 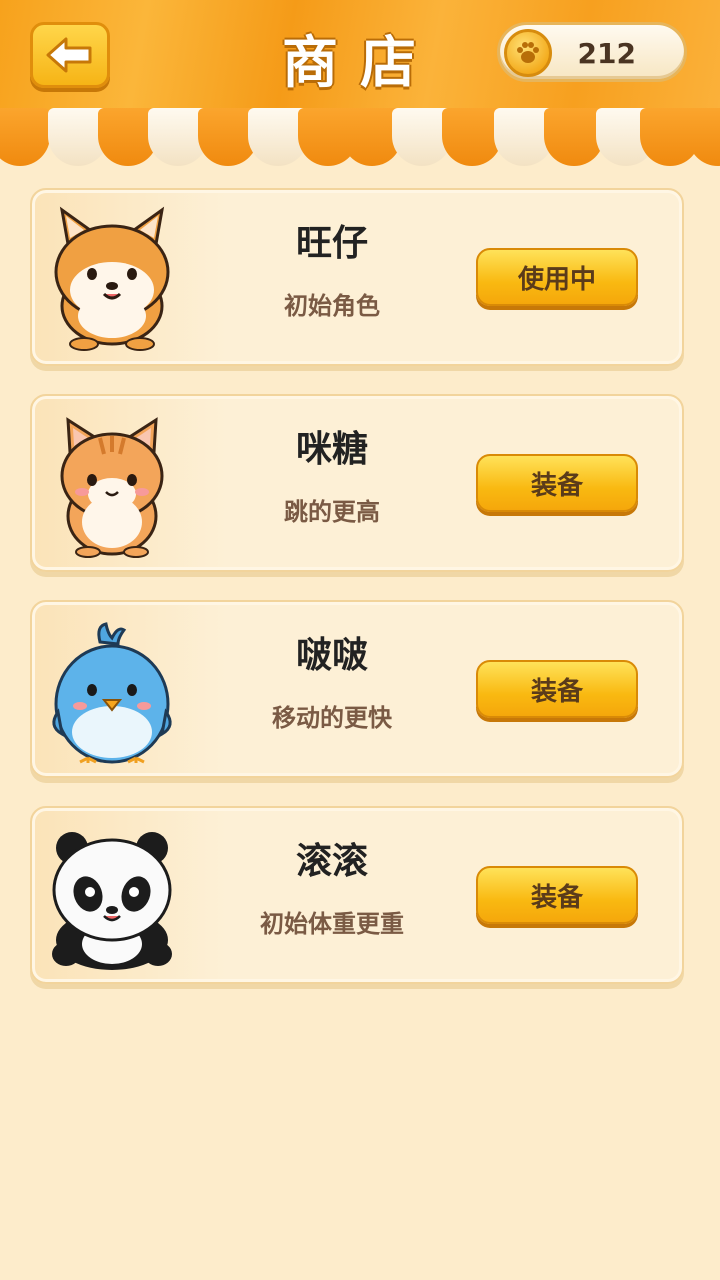 I want to click on character-desc: 移动的更快, so click(x=332, y=718).